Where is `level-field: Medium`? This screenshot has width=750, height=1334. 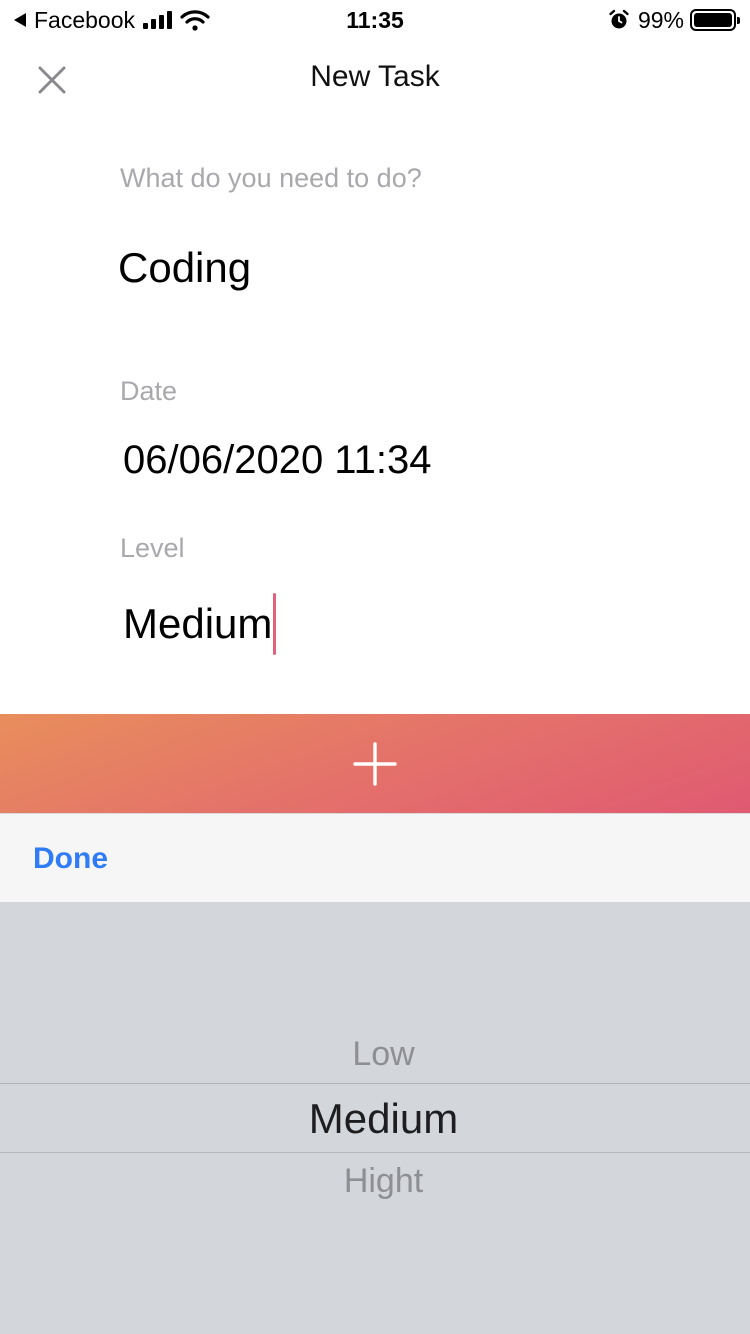 level-field: Medium is located at coordinates (200, 624).